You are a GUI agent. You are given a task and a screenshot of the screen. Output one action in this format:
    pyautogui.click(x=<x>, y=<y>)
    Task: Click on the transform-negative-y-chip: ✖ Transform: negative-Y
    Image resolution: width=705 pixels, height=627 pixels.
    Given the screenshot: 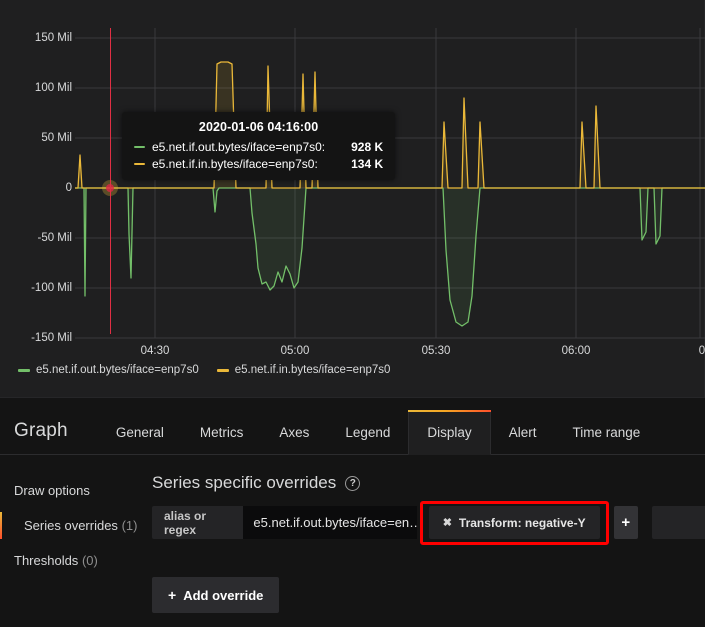 What is the action you would take?
    pyautogui.click(x=514, y=522)
    